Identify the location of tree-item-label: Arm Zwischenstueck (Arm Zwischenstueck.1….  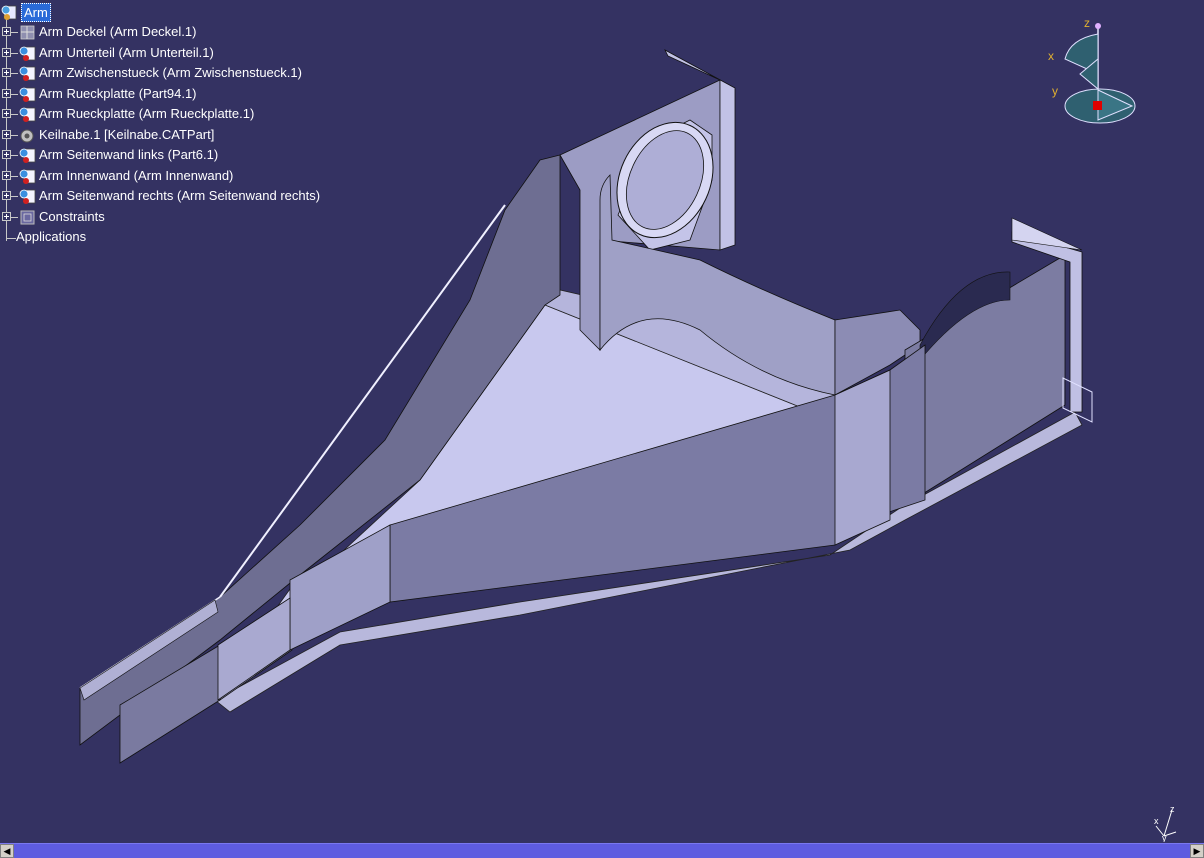
(170, 73).